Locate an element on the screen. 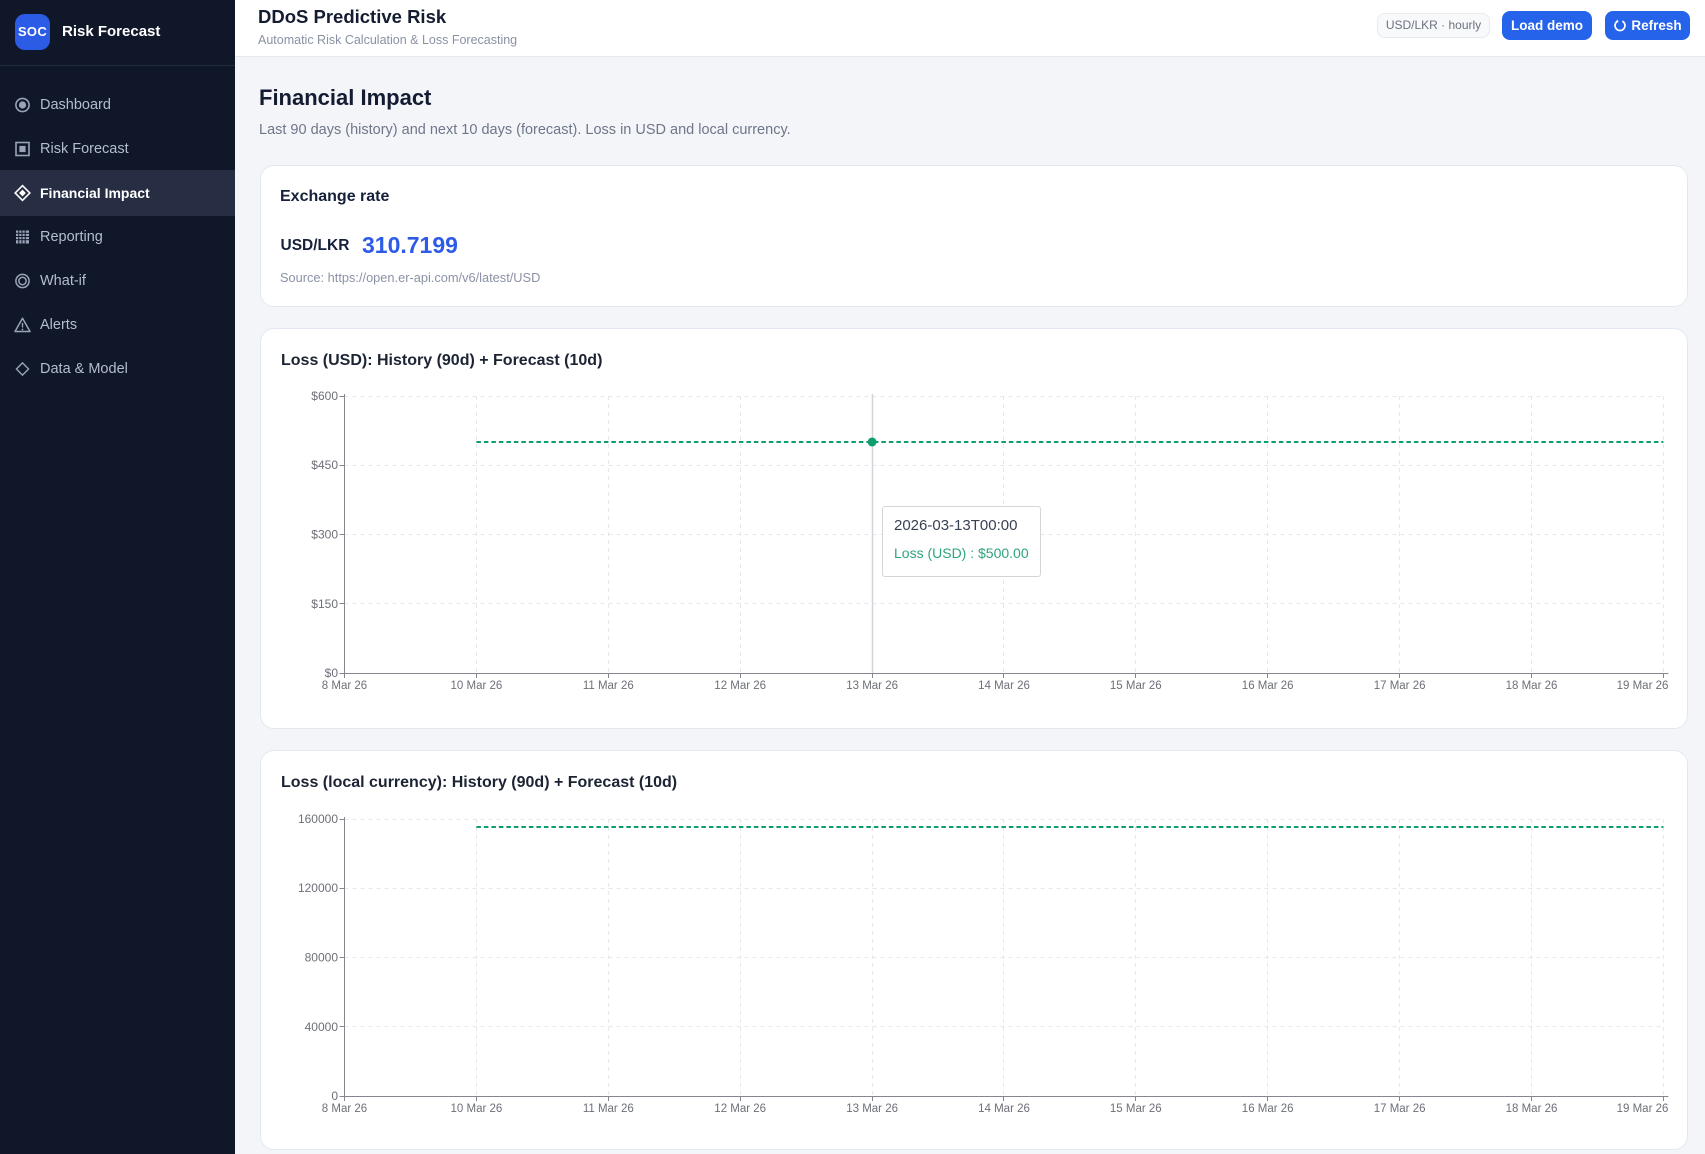 Image resolution: width=1705 pixels, height=1154 pixels. svg-text: $300 is located at coordinates (324, 535).